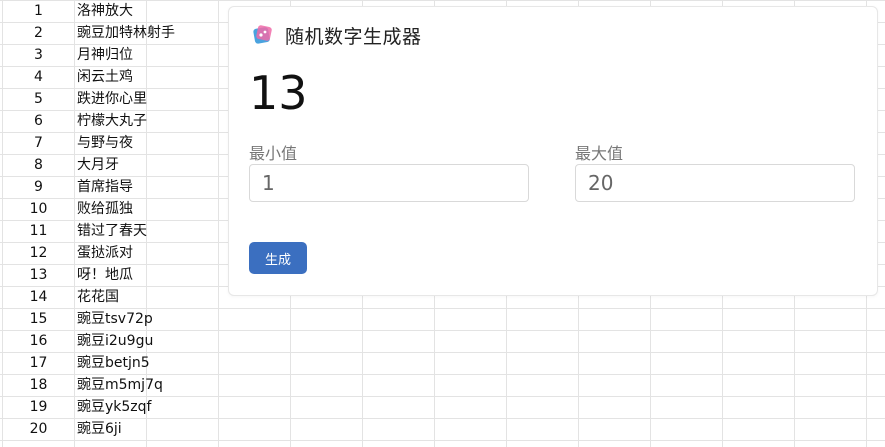 This screenshot has height=447, width=885. Describe the element at coordinates (389, 183) in the screenshot. I see `min-input` at that location.